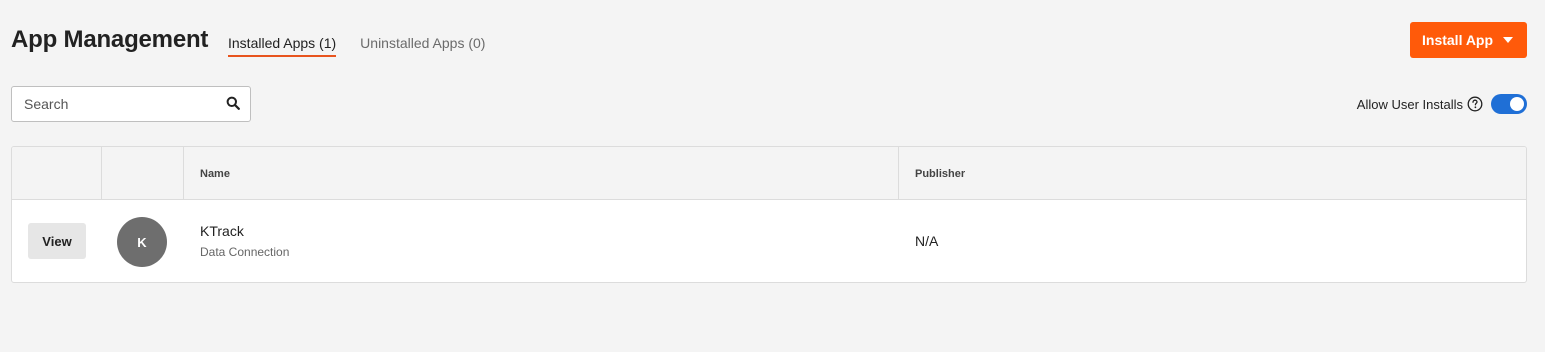  I want to click on allow-user-installs-label: Allow User Installs, so click(1409, 104).